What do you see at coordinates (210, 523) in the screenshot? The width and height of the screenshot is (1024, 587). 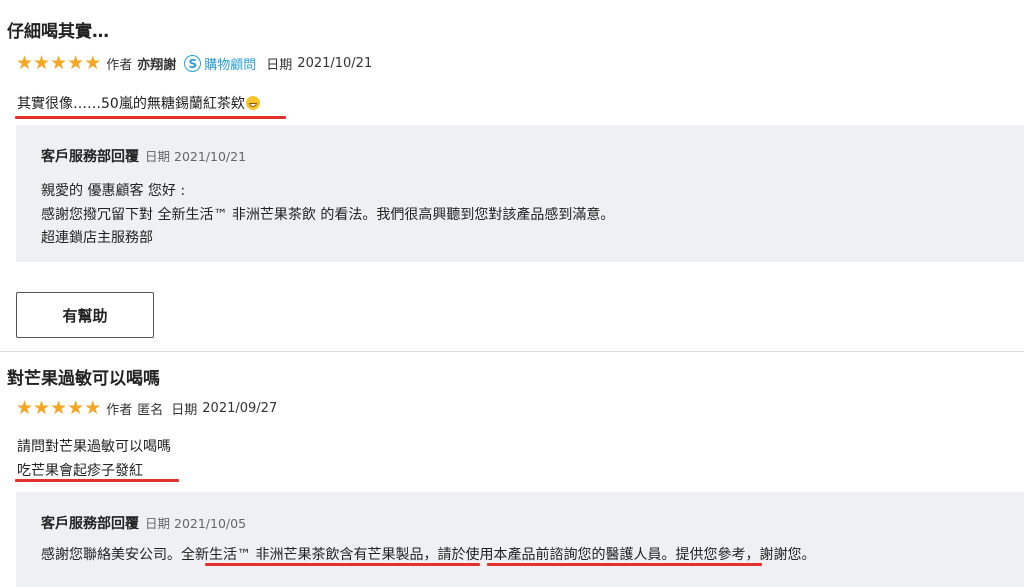 I see `reply-date: 2021/10/05` at bounding box center [210, 523].